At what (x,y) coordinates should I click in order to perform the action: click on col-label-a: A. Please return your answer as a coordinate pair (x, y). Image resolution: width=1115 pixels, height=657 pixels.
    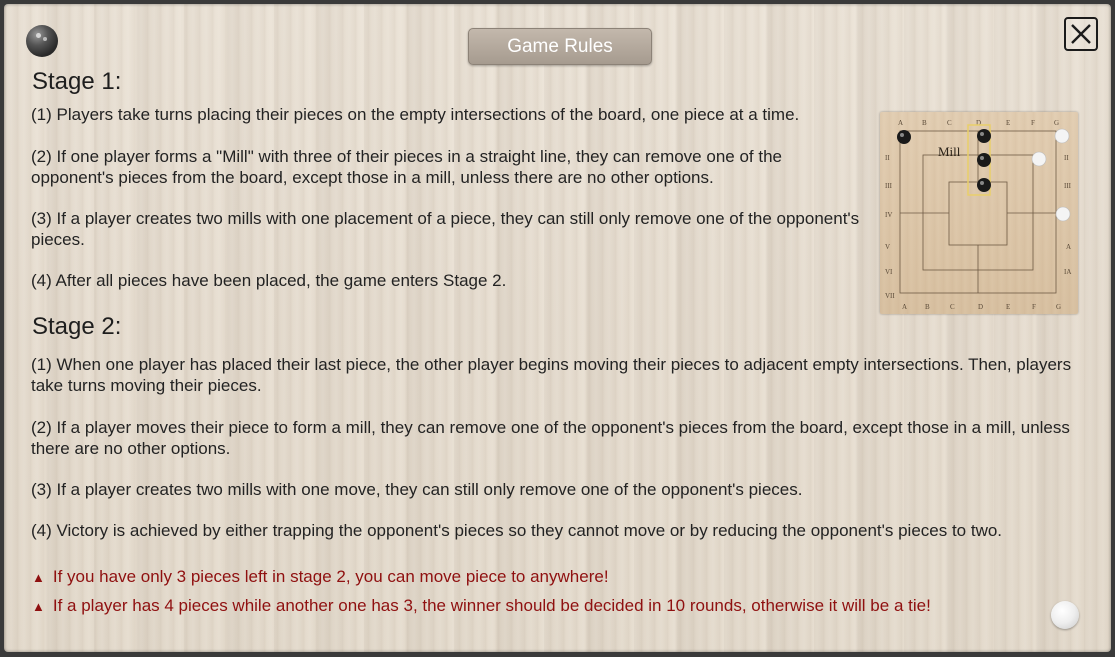
    Looking at the image, I should click on (900, 123).